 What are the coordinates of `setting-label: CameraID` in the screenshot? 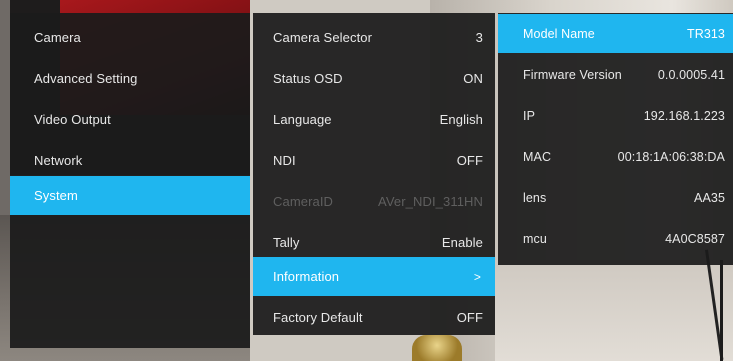 It's located at (303, 201).